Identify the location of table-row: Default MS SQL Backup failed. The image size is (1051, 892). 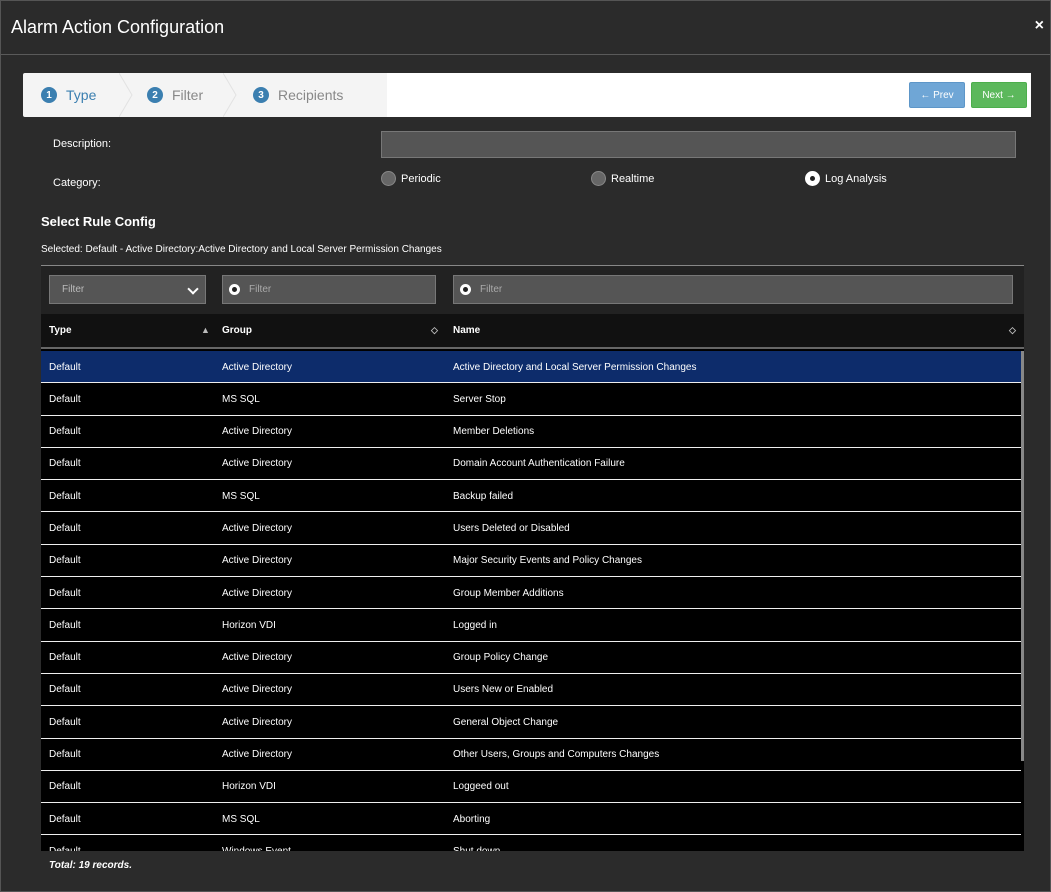
(531, 496).